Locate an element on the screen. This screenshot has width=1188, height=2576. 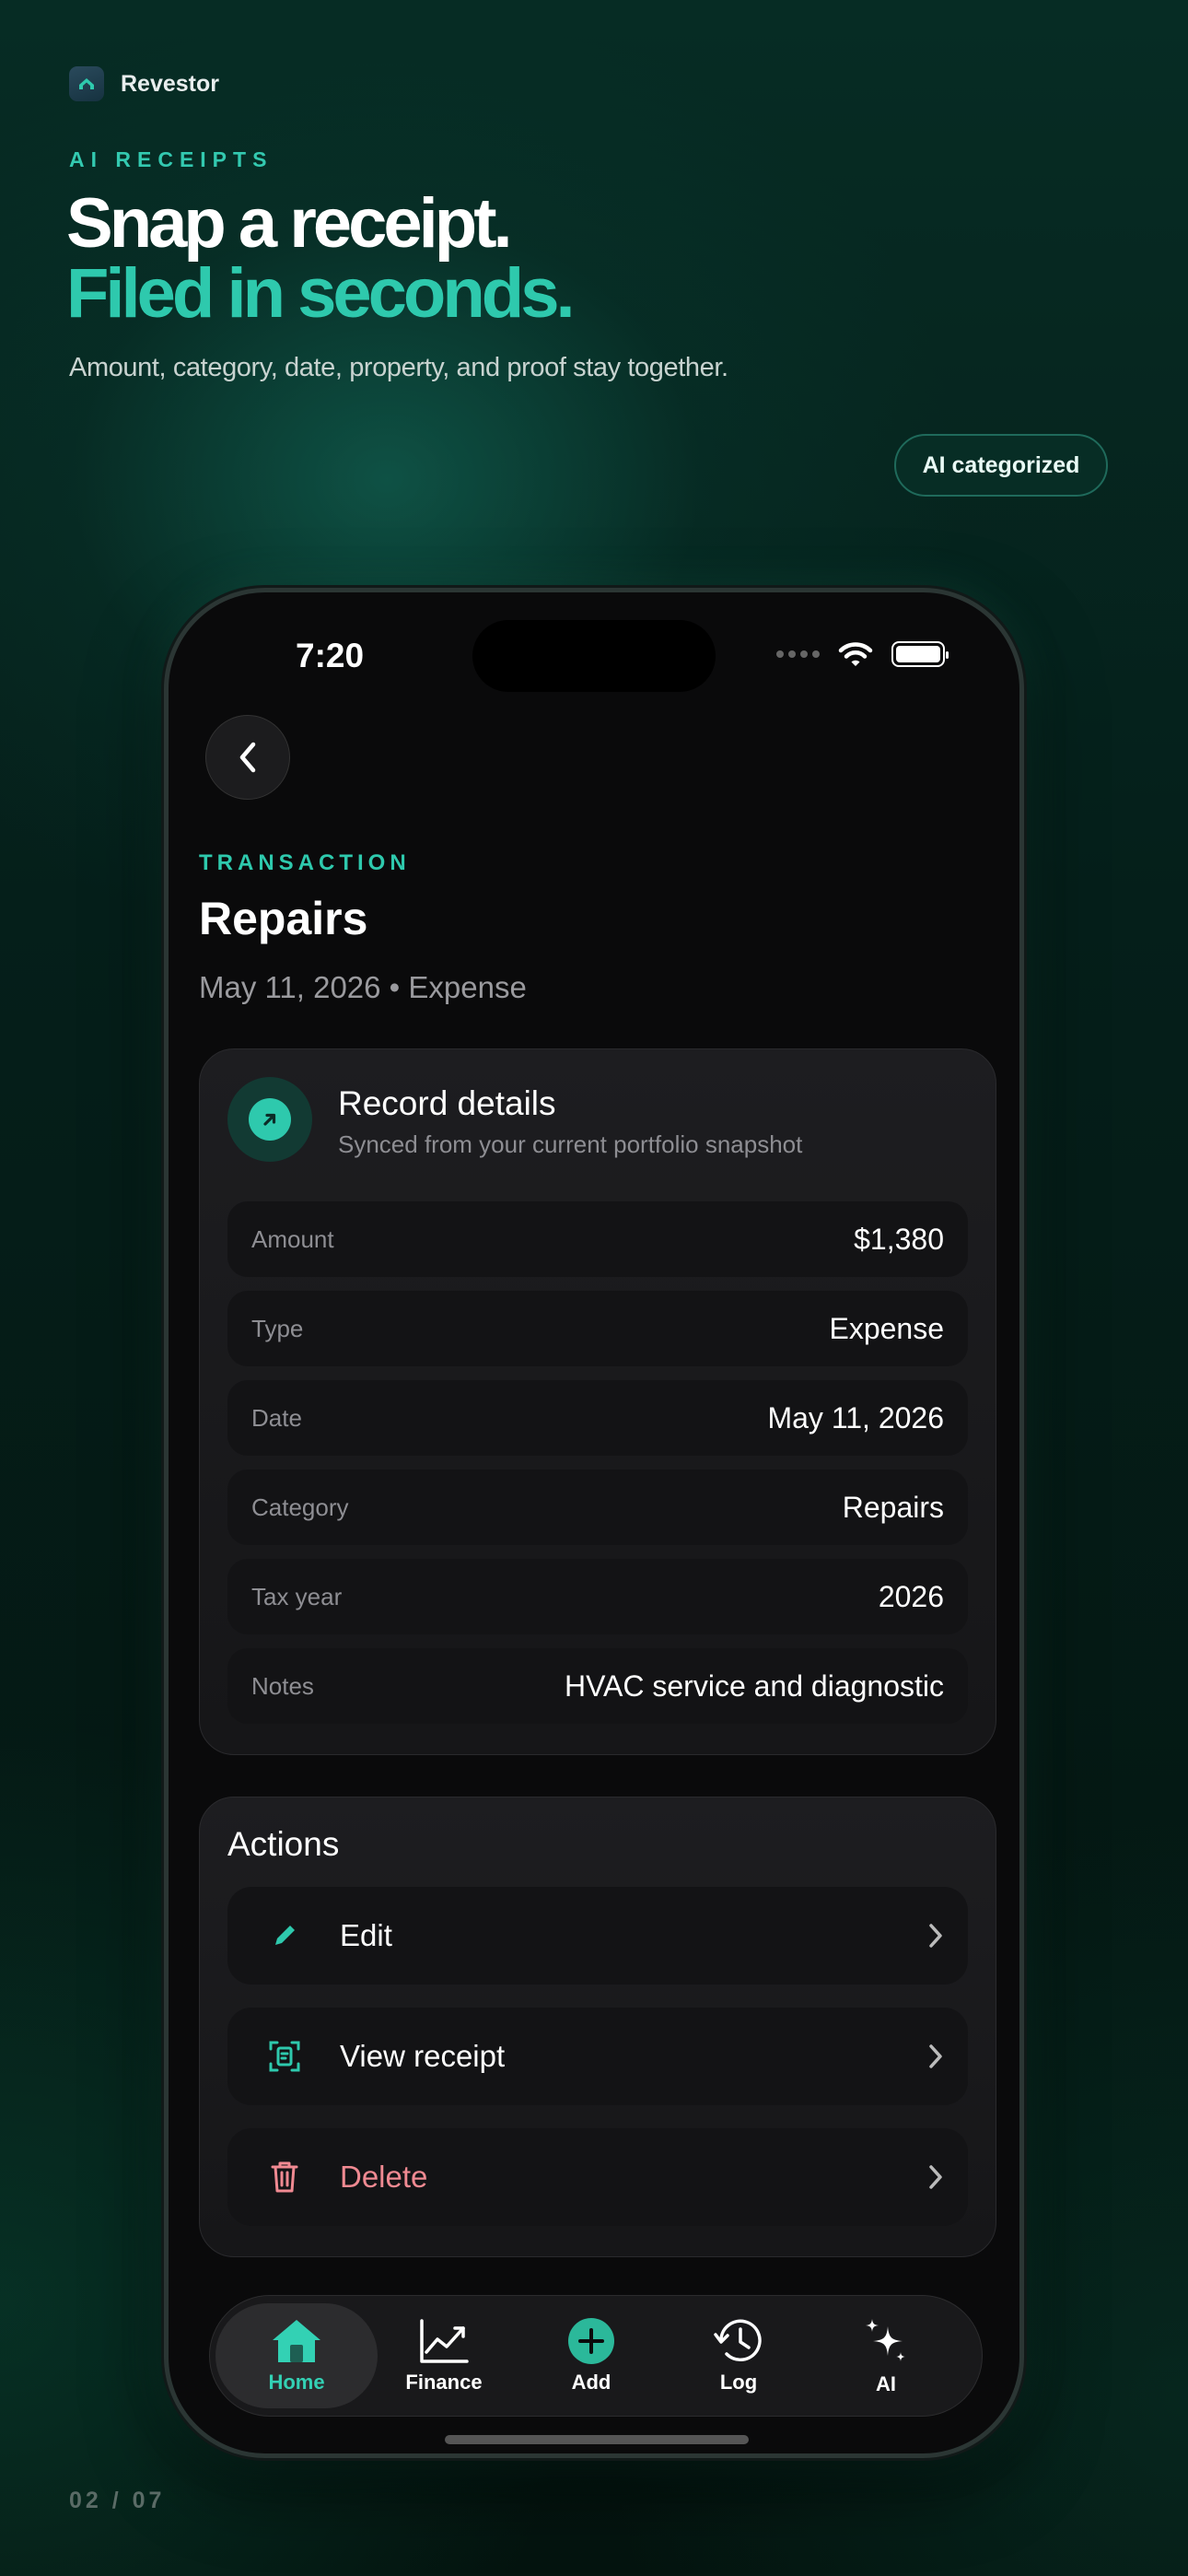
tab-label: Home is located at coordinates (296, 2382).